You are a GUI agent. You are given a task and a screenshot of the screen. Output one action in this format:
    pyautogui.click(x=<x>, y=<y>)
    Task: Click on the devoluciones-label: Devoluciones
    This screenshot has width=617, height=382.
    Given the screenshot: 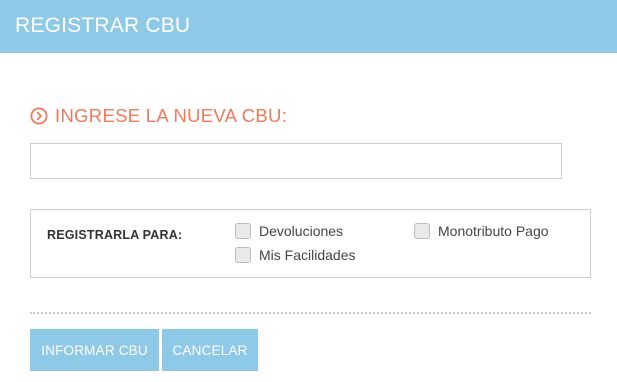 What is the action you would take?
    pyautogui.click(x=301, y=231)
    